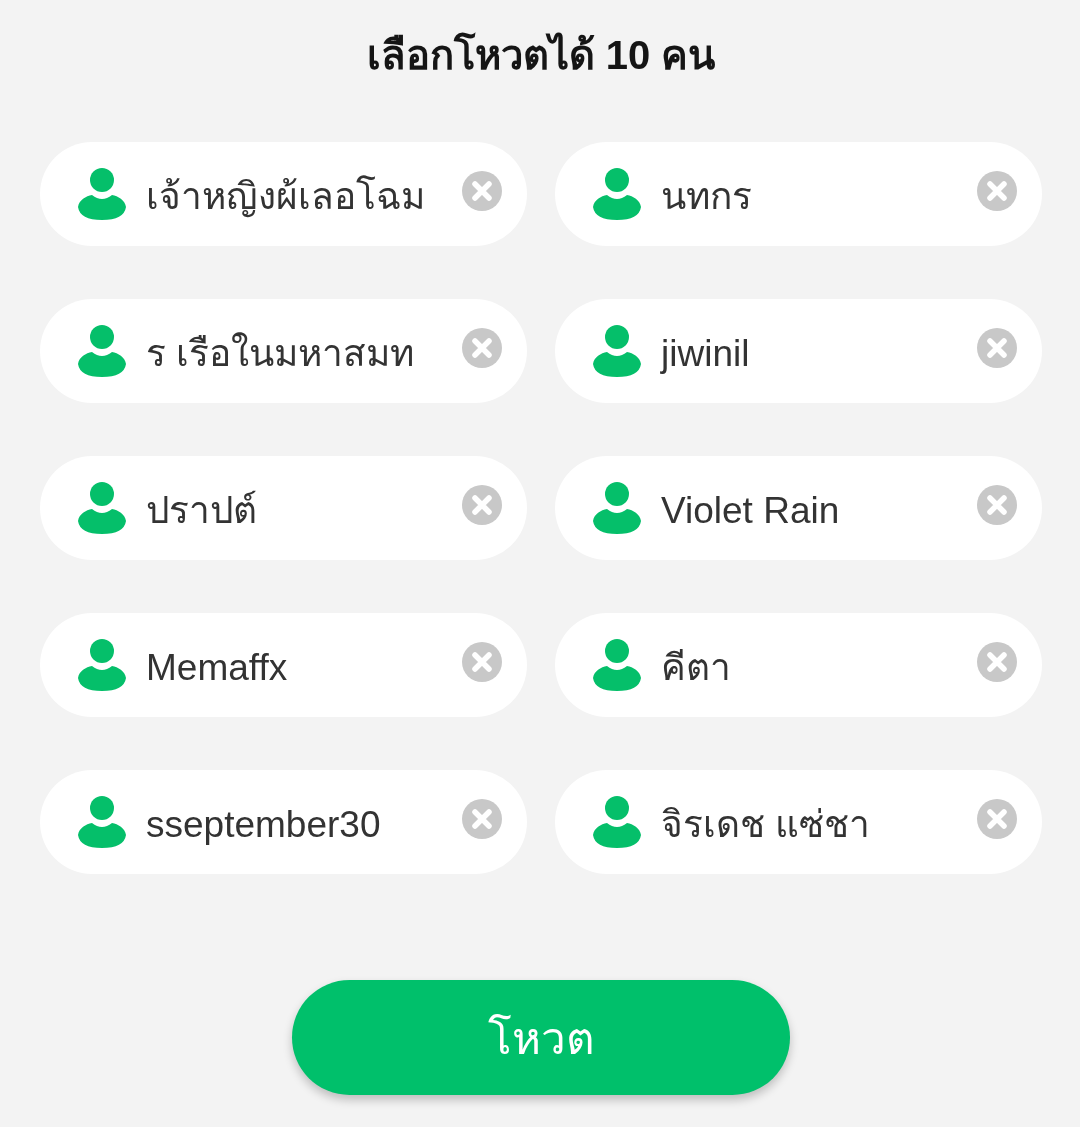  I want to click on candidate-name: เจ้าหญิงผ้เลอโฉม, so click(286, 197).